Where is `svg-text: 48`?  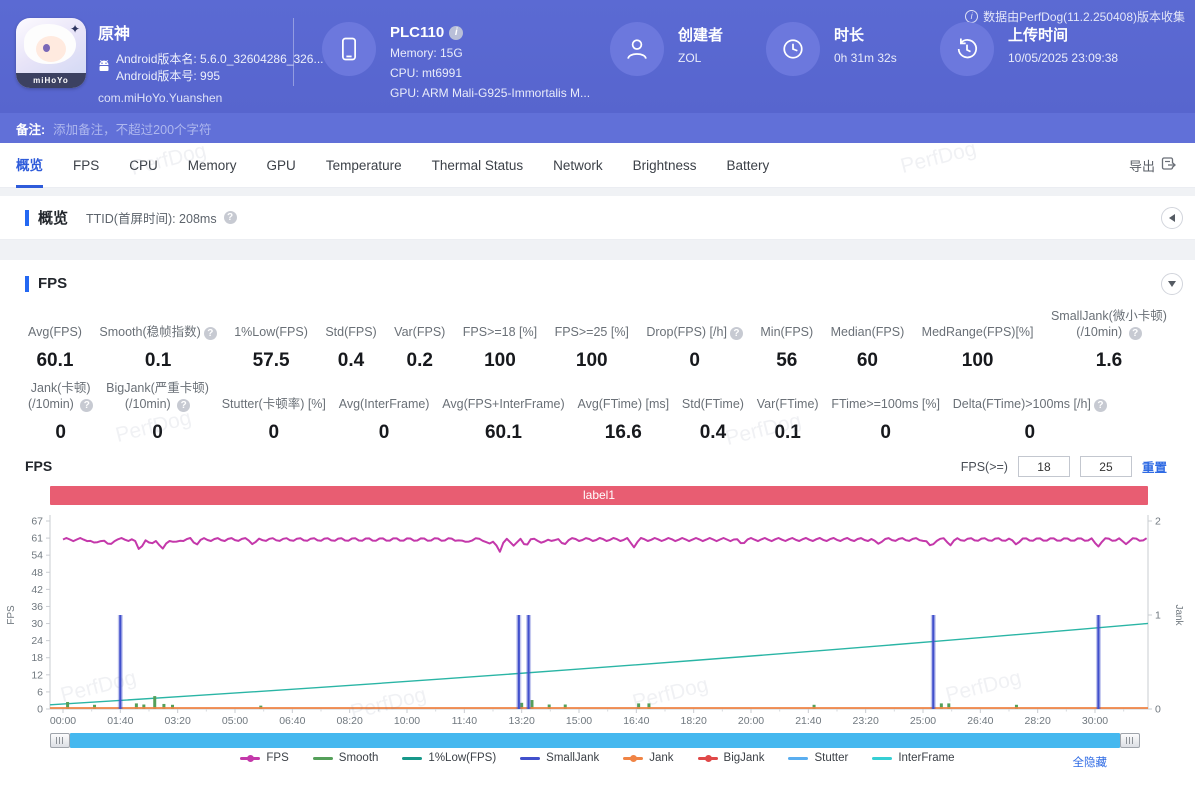
svg-text: 48 is located at coordinates (37, 573).